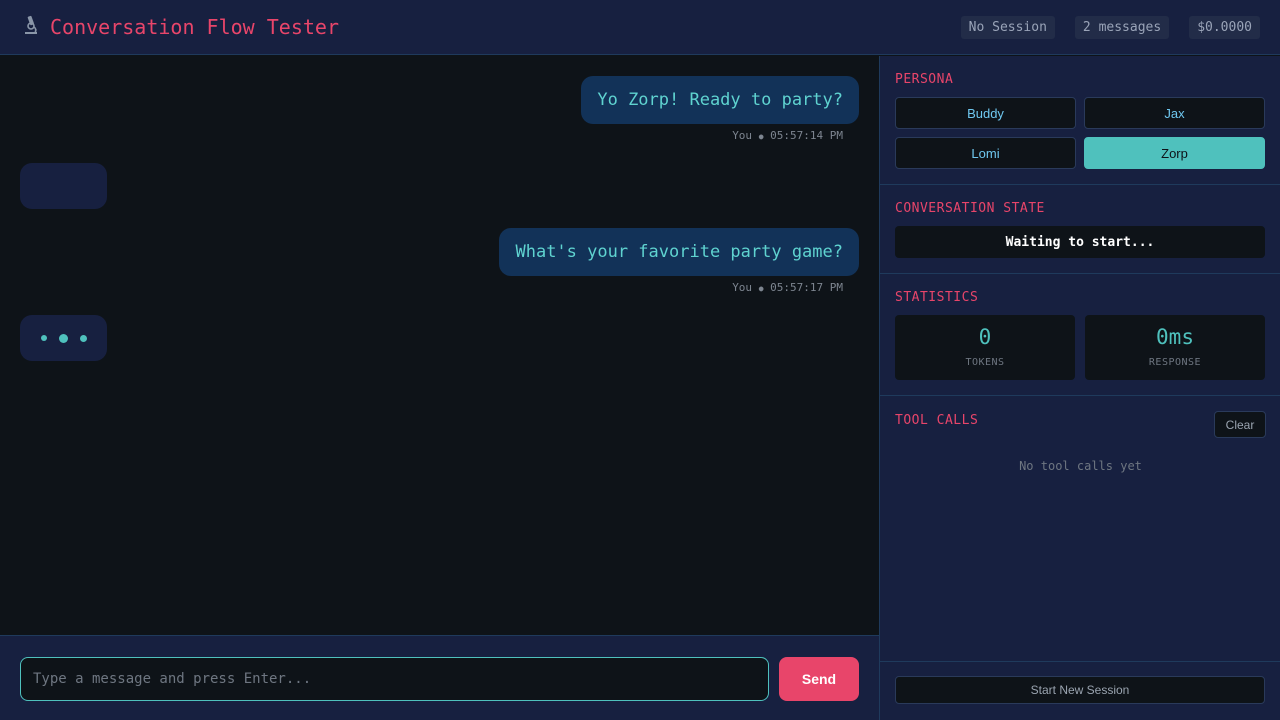 This screenshot has height=720, width=1280. Describe the element at coordinates (1007, 27) in the screenshot. I see `session-status-badge: No Session` at that location.